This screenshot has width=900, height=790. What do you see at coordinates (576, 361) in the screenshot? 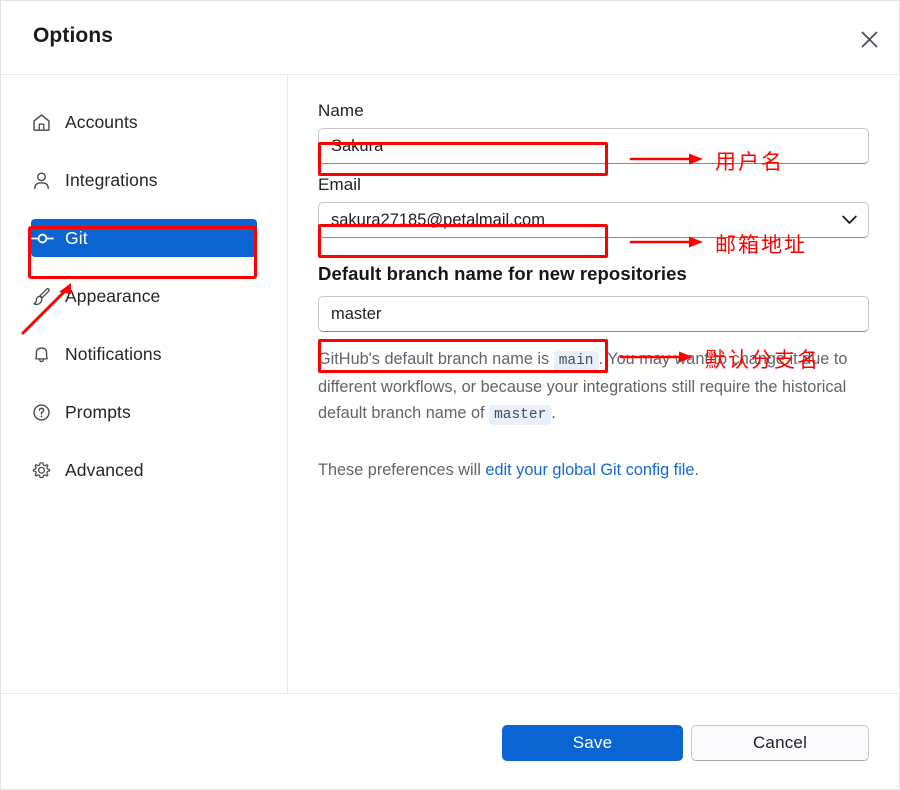
I see `code-chip-main: main` at bounding box center [576, 361].